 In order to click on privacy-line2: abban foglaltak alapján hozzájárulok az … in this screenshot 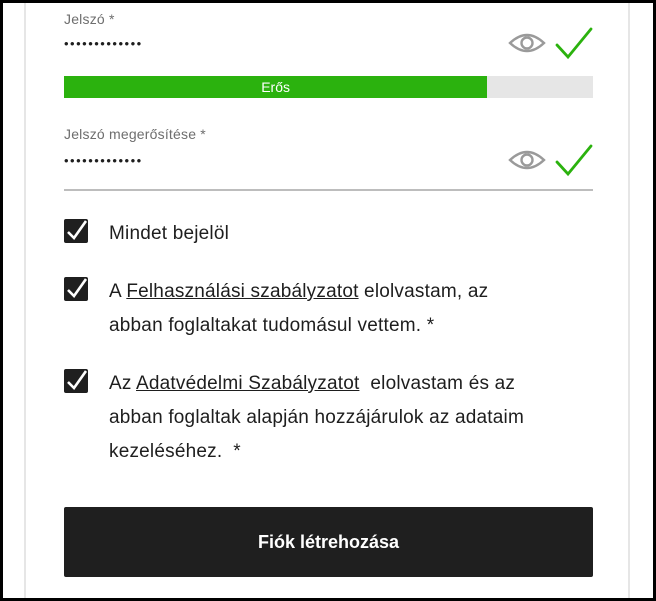, I will do `click(317, 417)`.